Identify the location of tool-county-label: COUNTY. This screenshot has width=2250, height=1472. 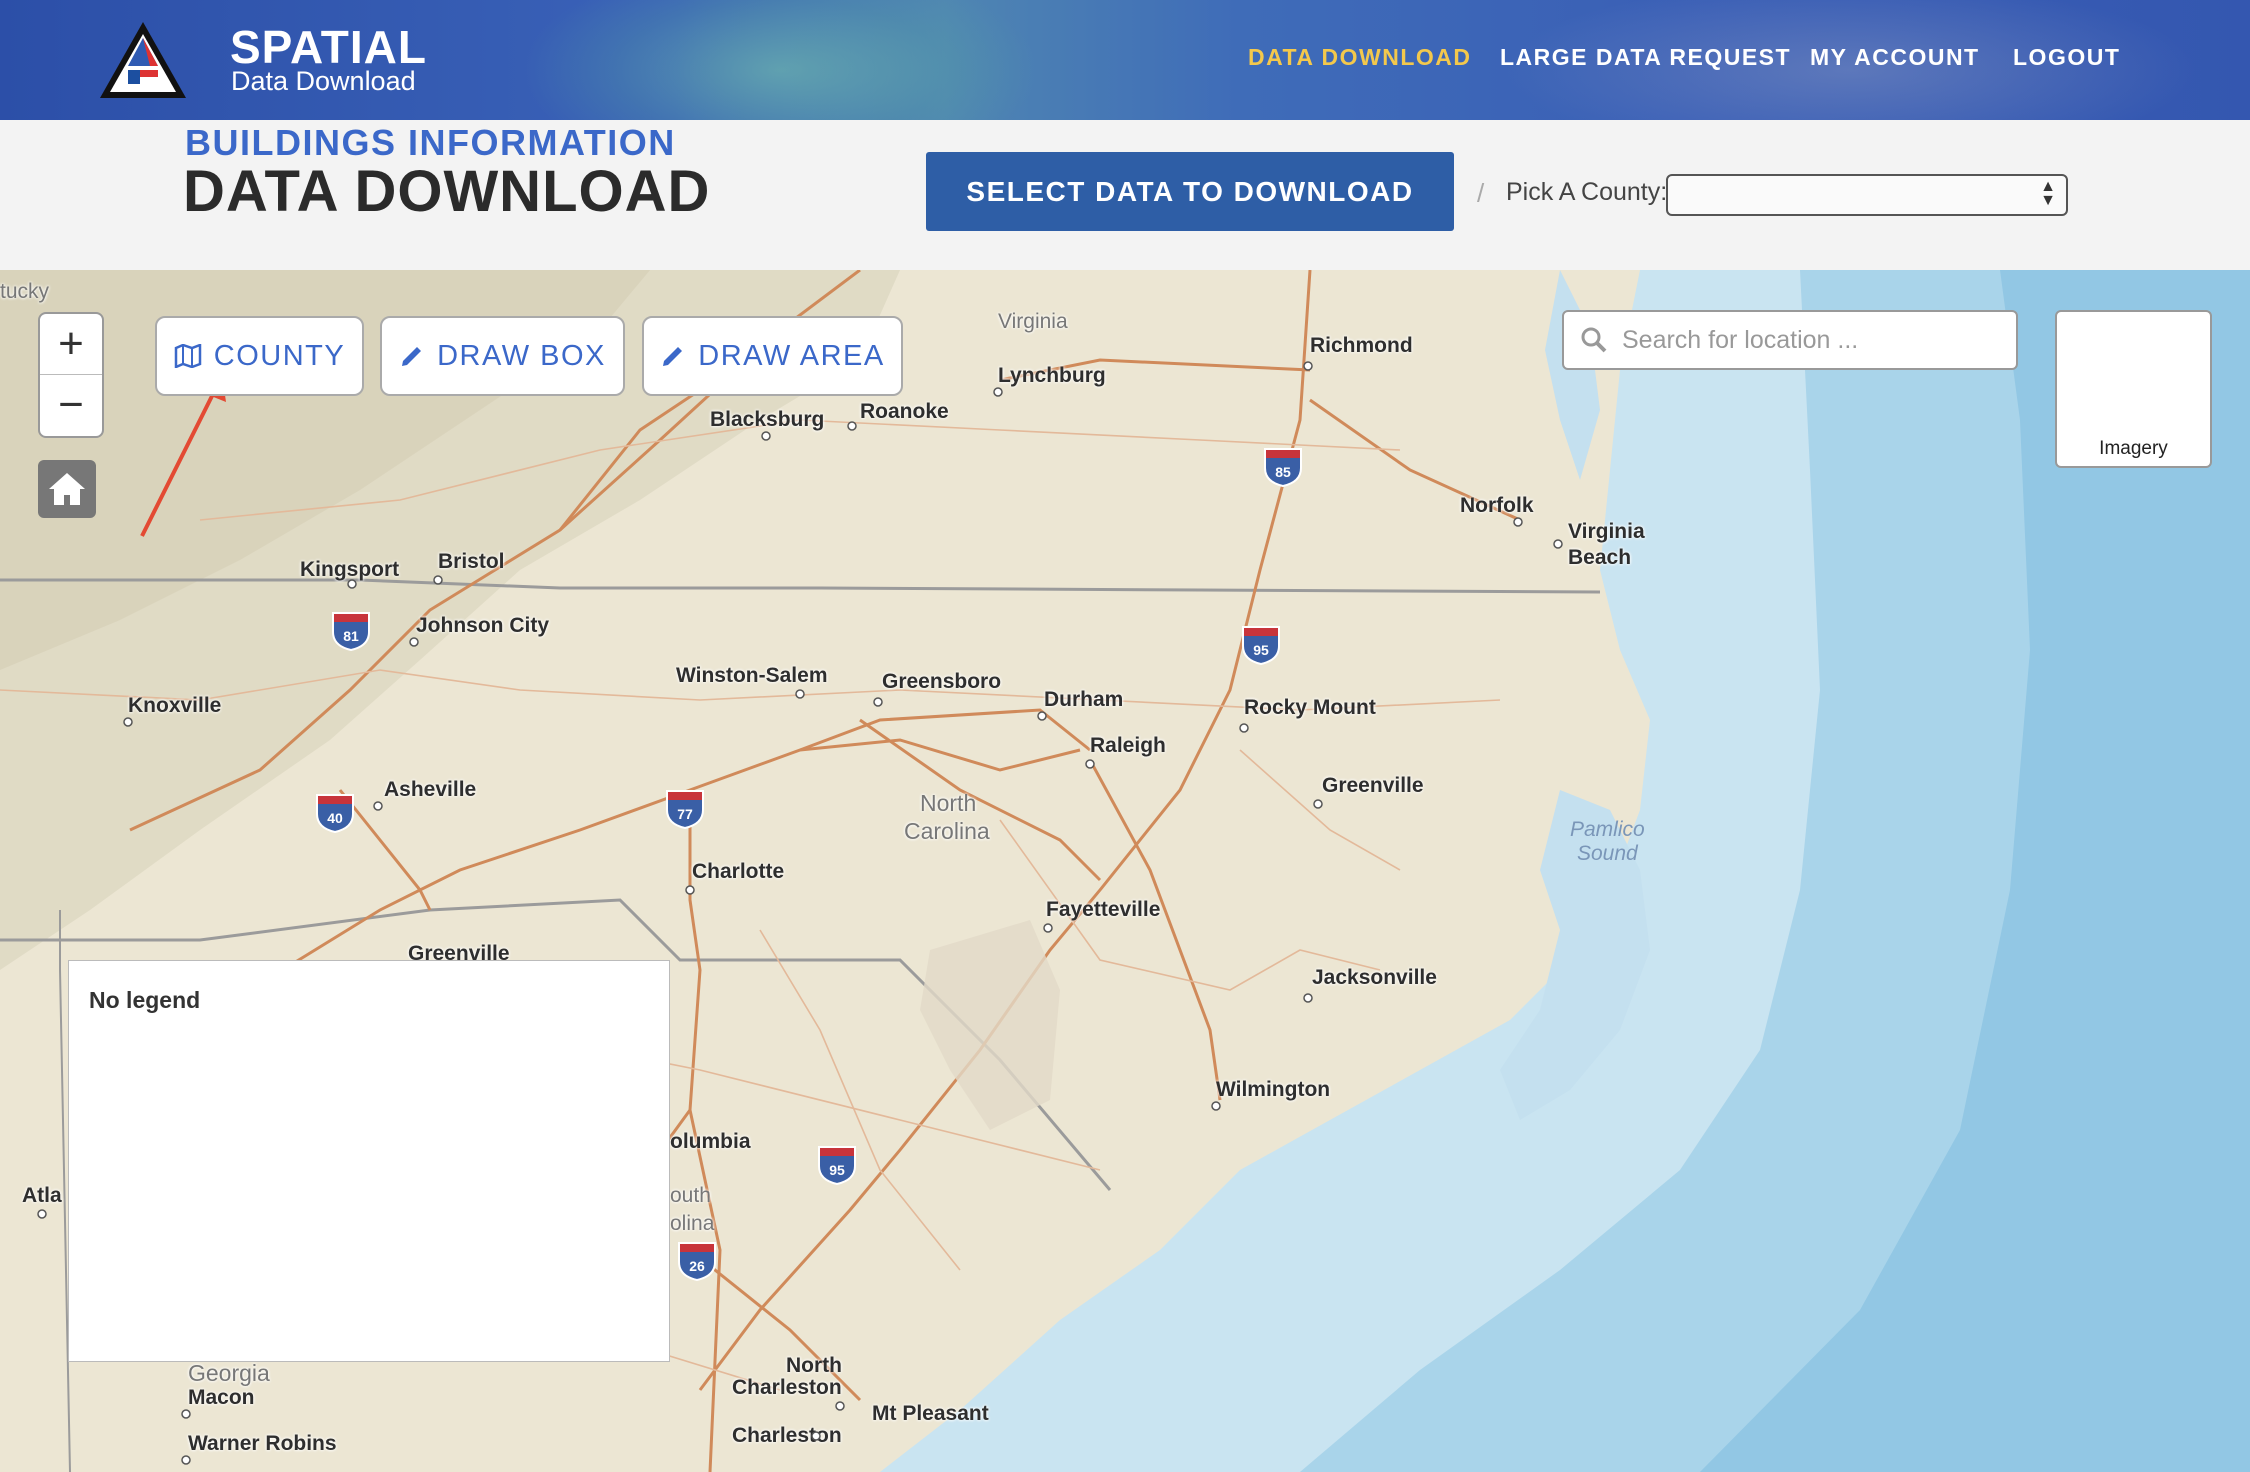
(279, 355).